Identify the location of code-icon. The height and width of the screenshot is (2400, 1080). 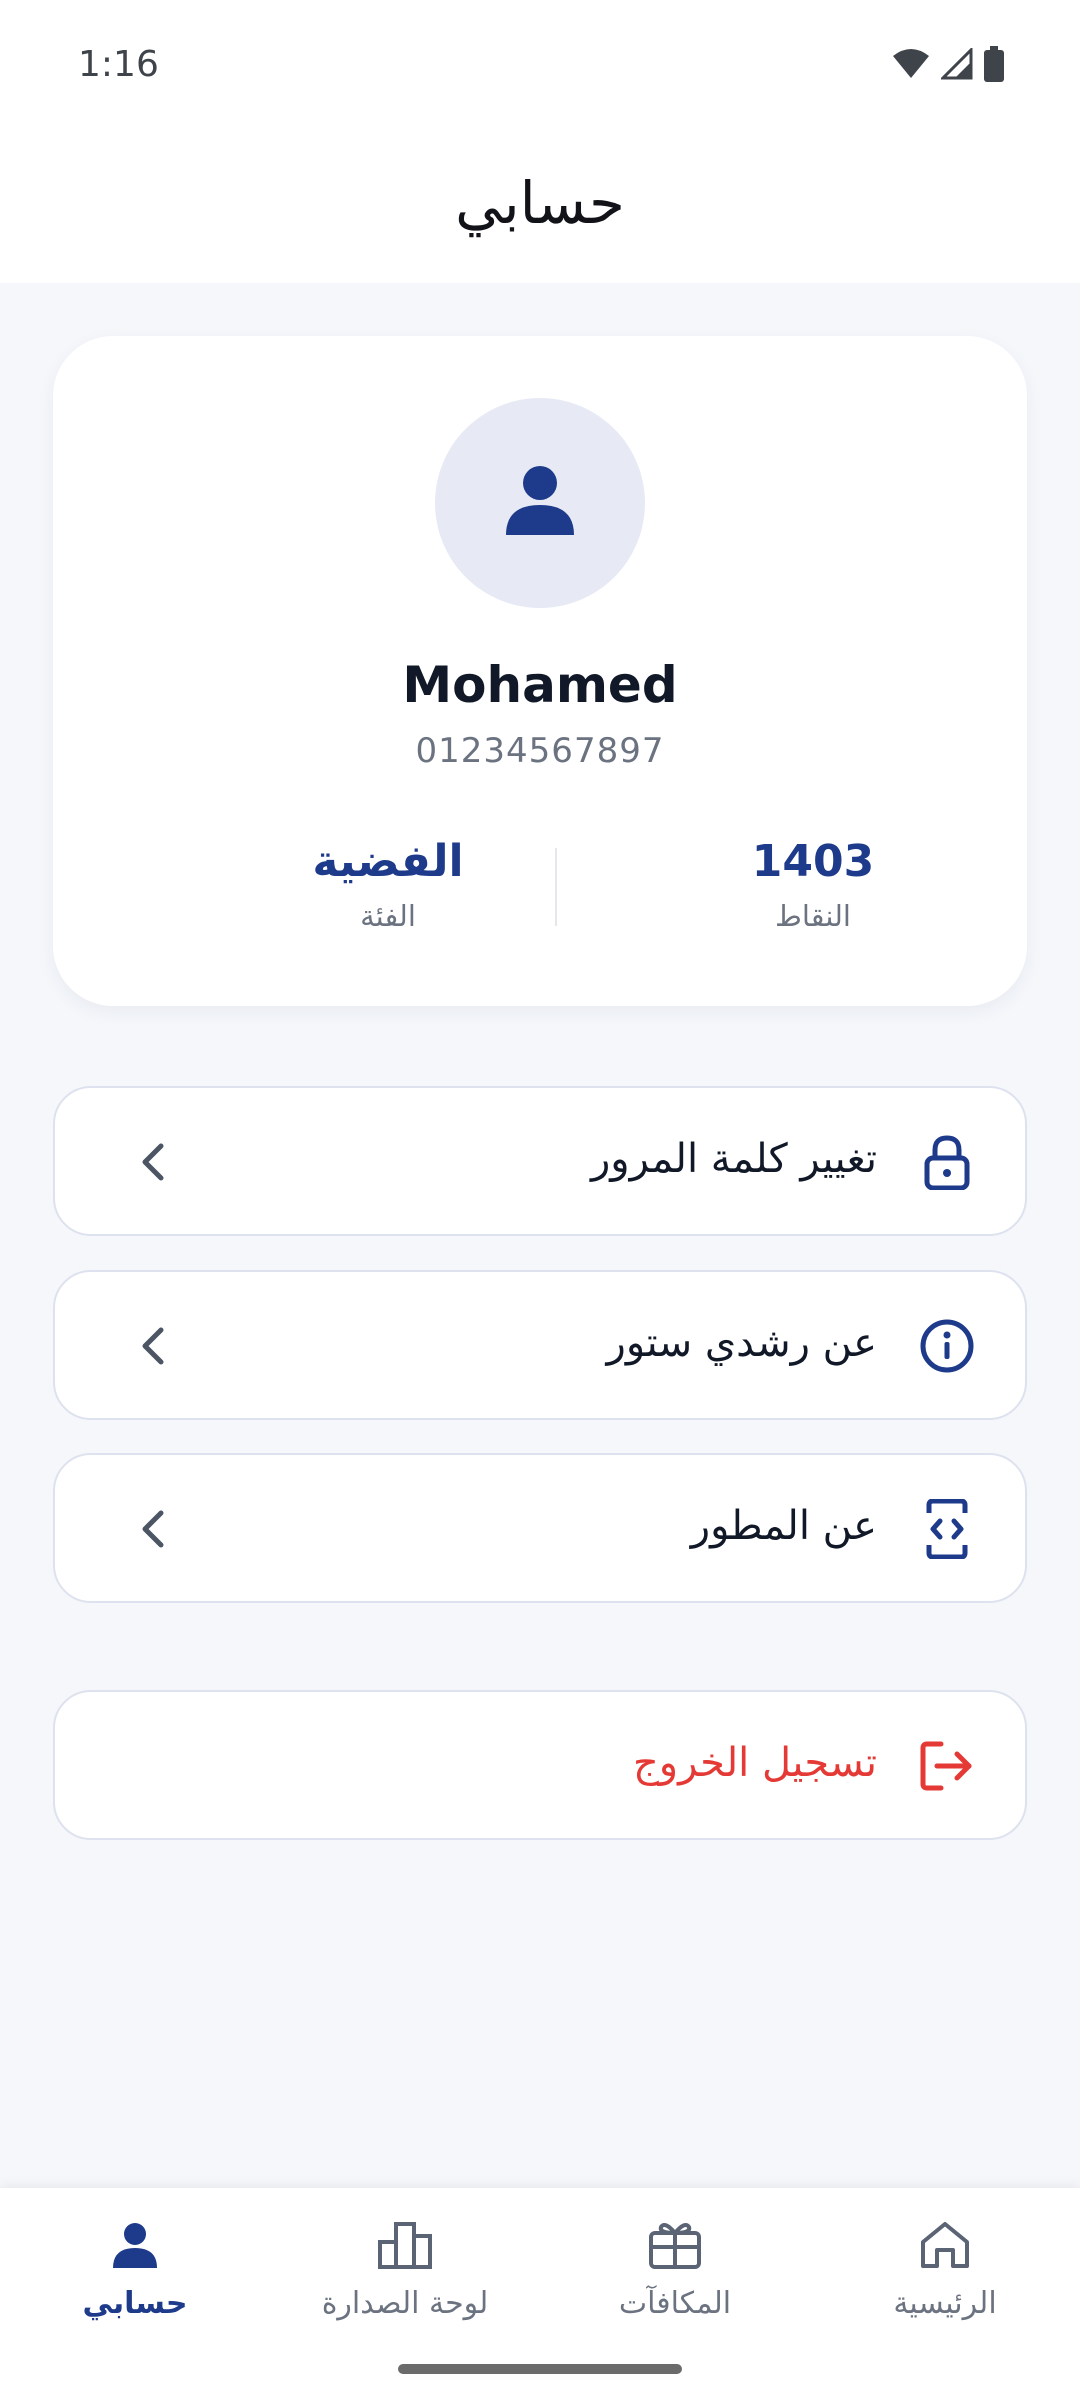
(947, 1529).